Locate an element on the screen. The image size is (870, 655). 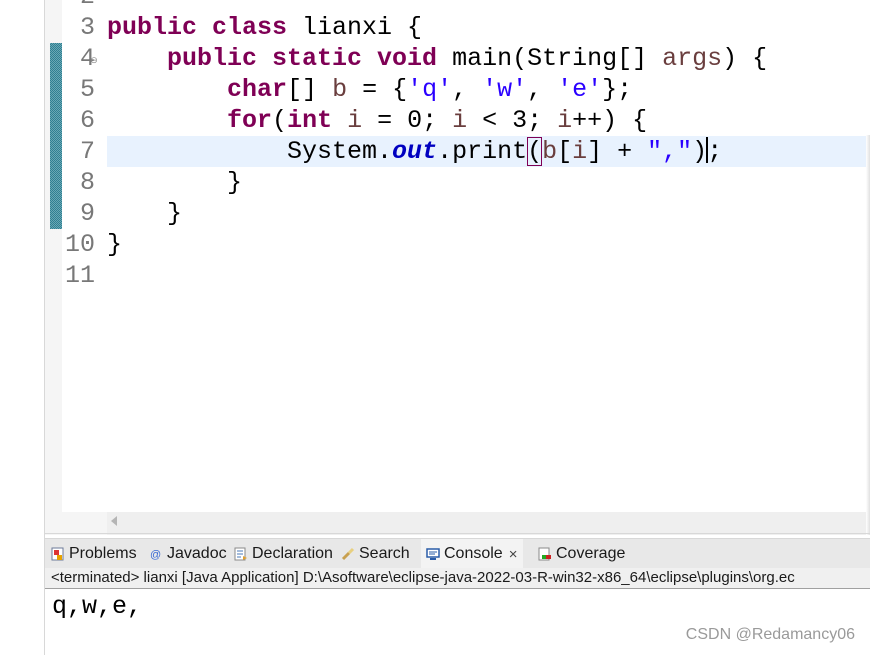
tab-console: Console × is located at coordinates (472, 554).